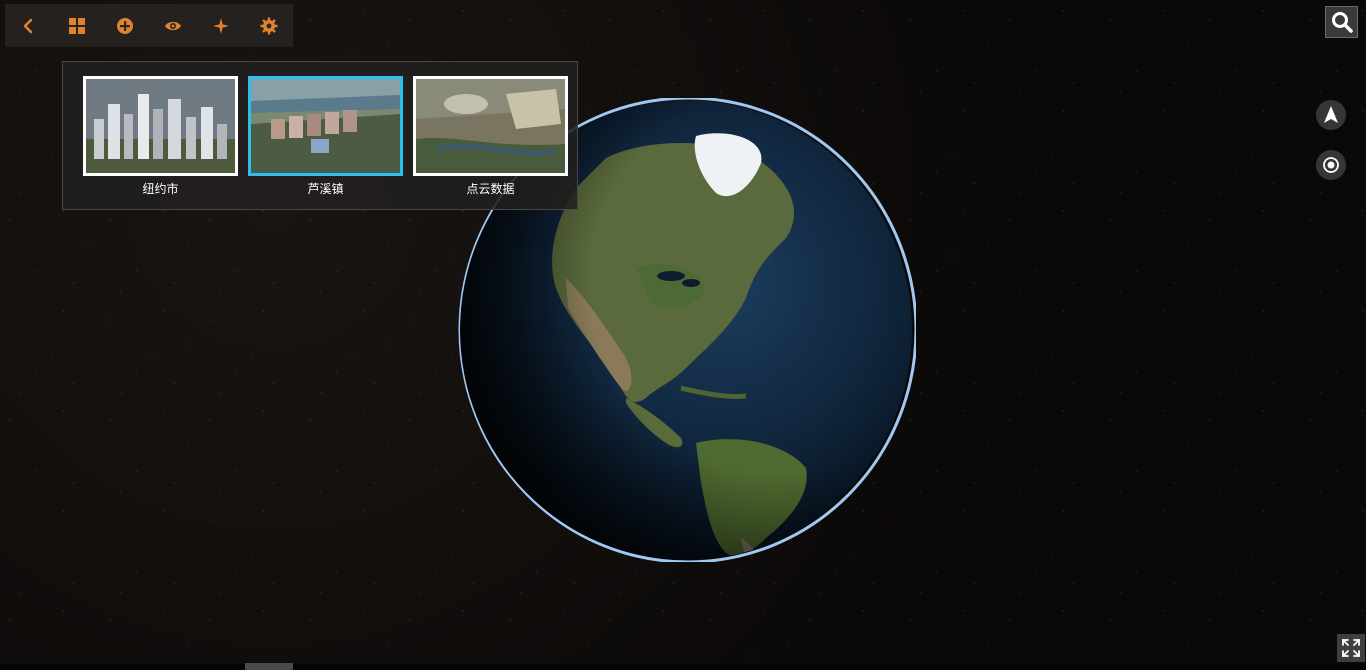 Image resolution: width=1366 pixels, height=670 pixels. I want to click on timeline-handle, so click(269, 666).